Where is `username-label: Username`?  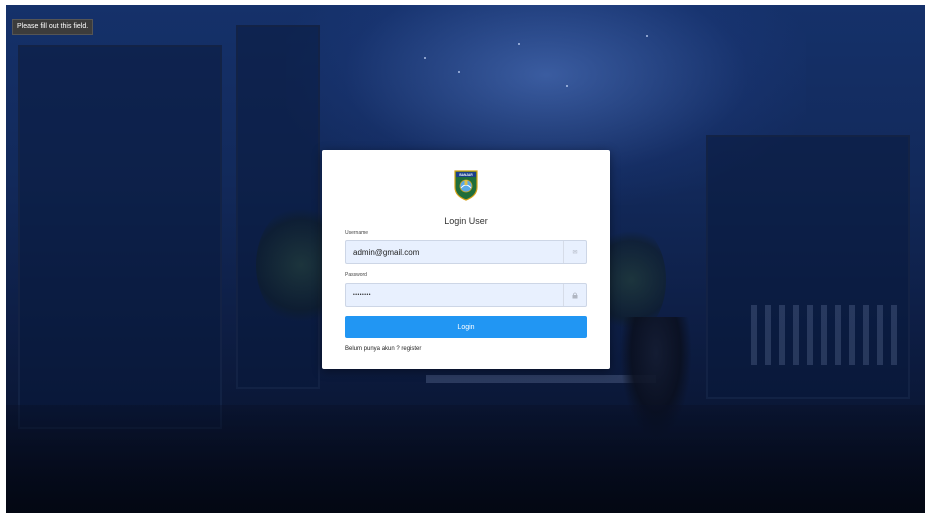
username-label: Username is located at coordinates (357, 233).